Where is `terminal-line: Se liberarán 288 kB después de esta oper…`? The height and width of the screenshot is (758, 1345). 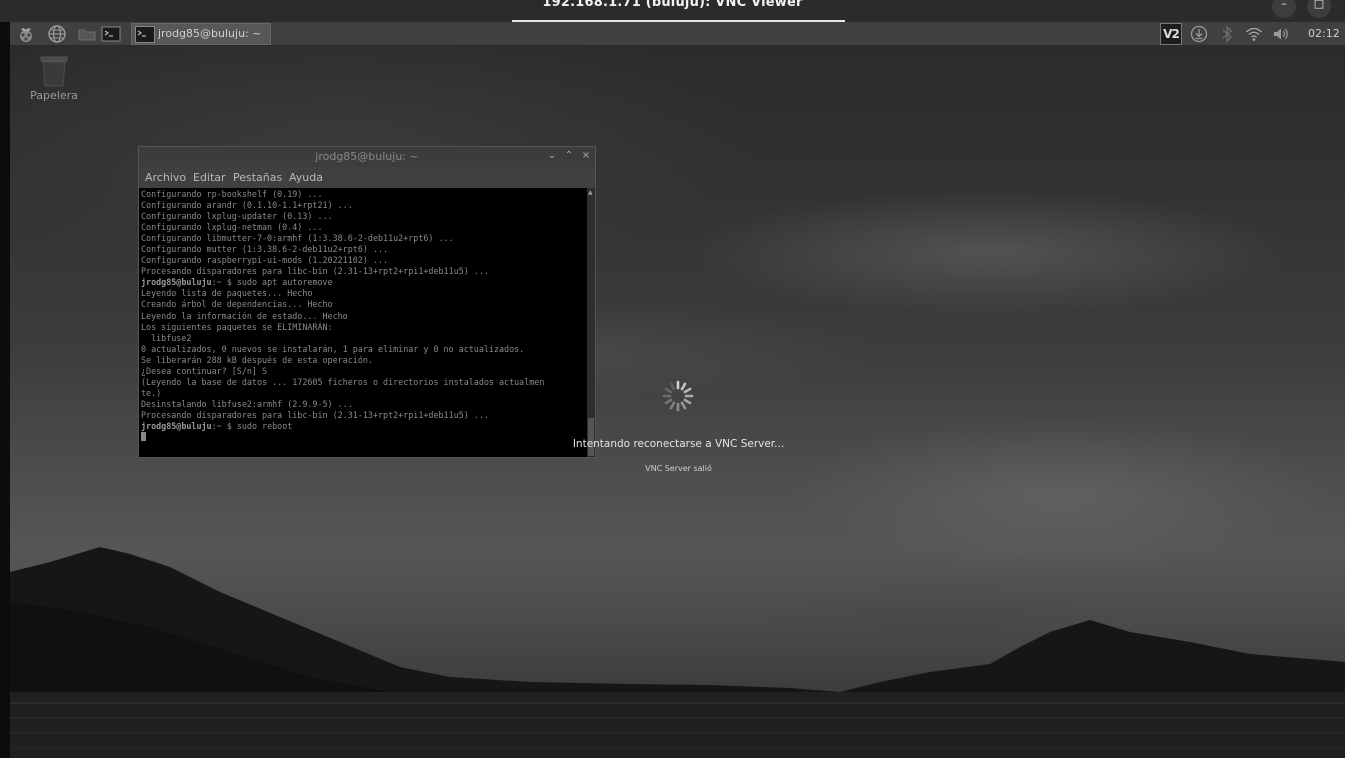 terminal-line: Se liberarán 288 kB después de esta oper… is located at coordinates (257, 359).